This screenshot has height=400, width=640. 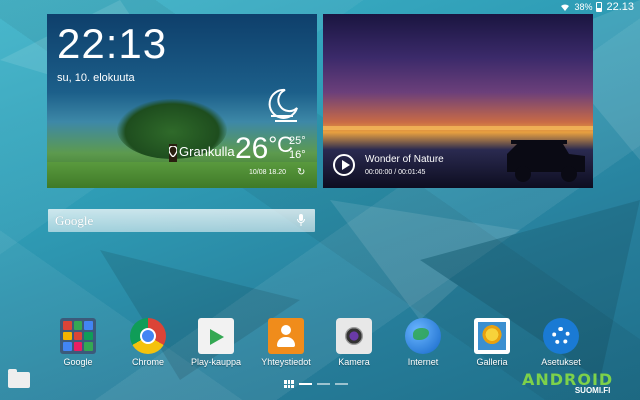 I want to click on google-folder-icon, so click(x=78, y=336).